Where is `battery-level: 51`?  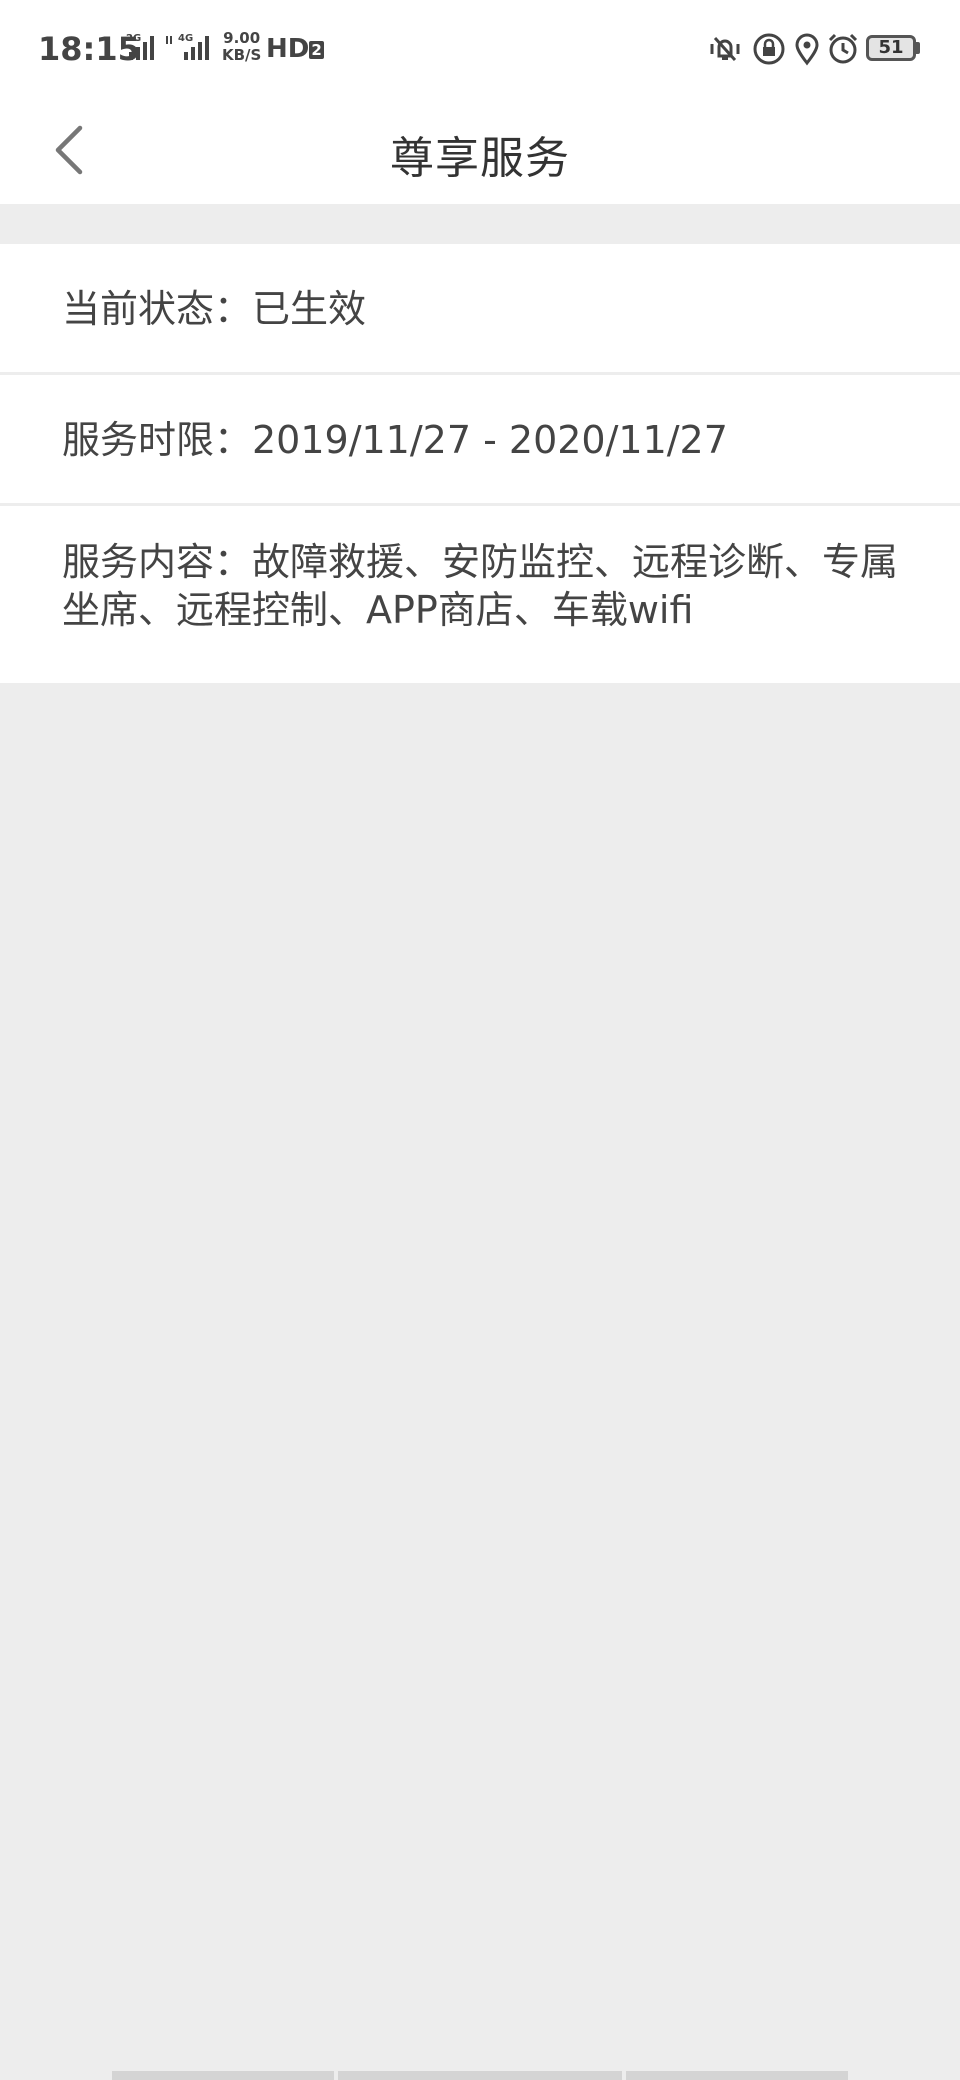
battery-level: 51 is located at coordinates (891, 47).